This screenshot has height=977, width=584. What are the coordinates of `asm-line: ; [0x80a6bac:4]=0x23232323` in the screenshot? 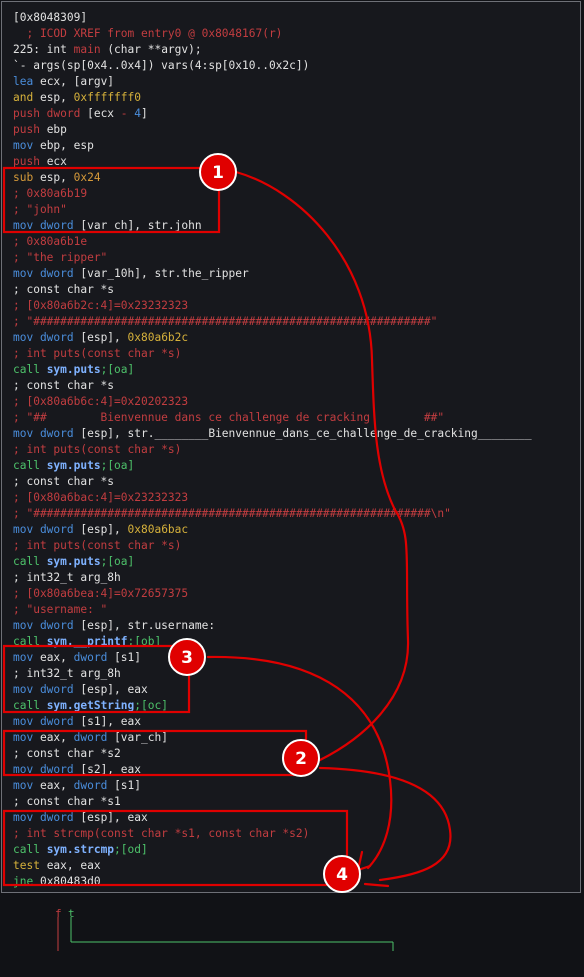 It's located at (100, 498).